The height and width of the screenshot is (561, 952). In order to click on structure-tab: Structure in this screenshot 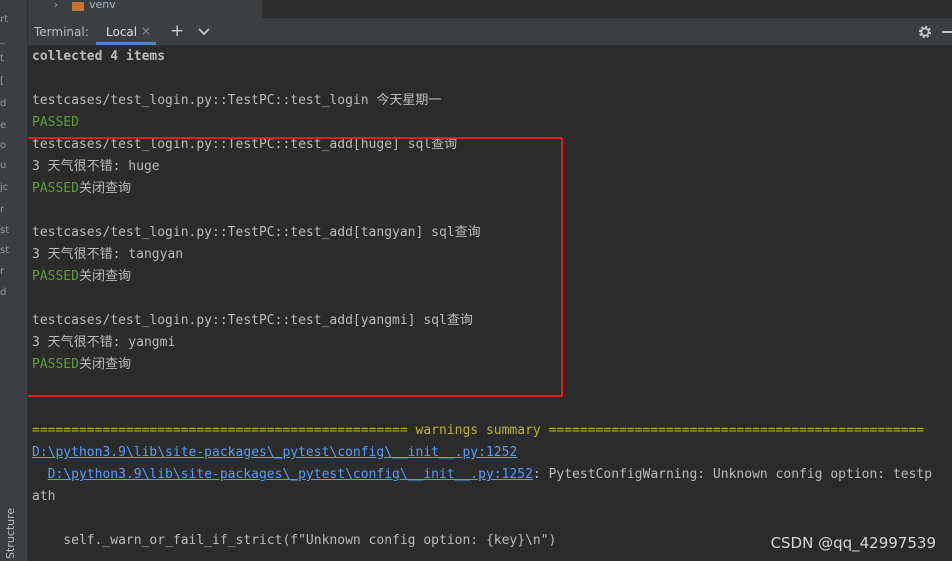, I will do `click(12, 529)`.